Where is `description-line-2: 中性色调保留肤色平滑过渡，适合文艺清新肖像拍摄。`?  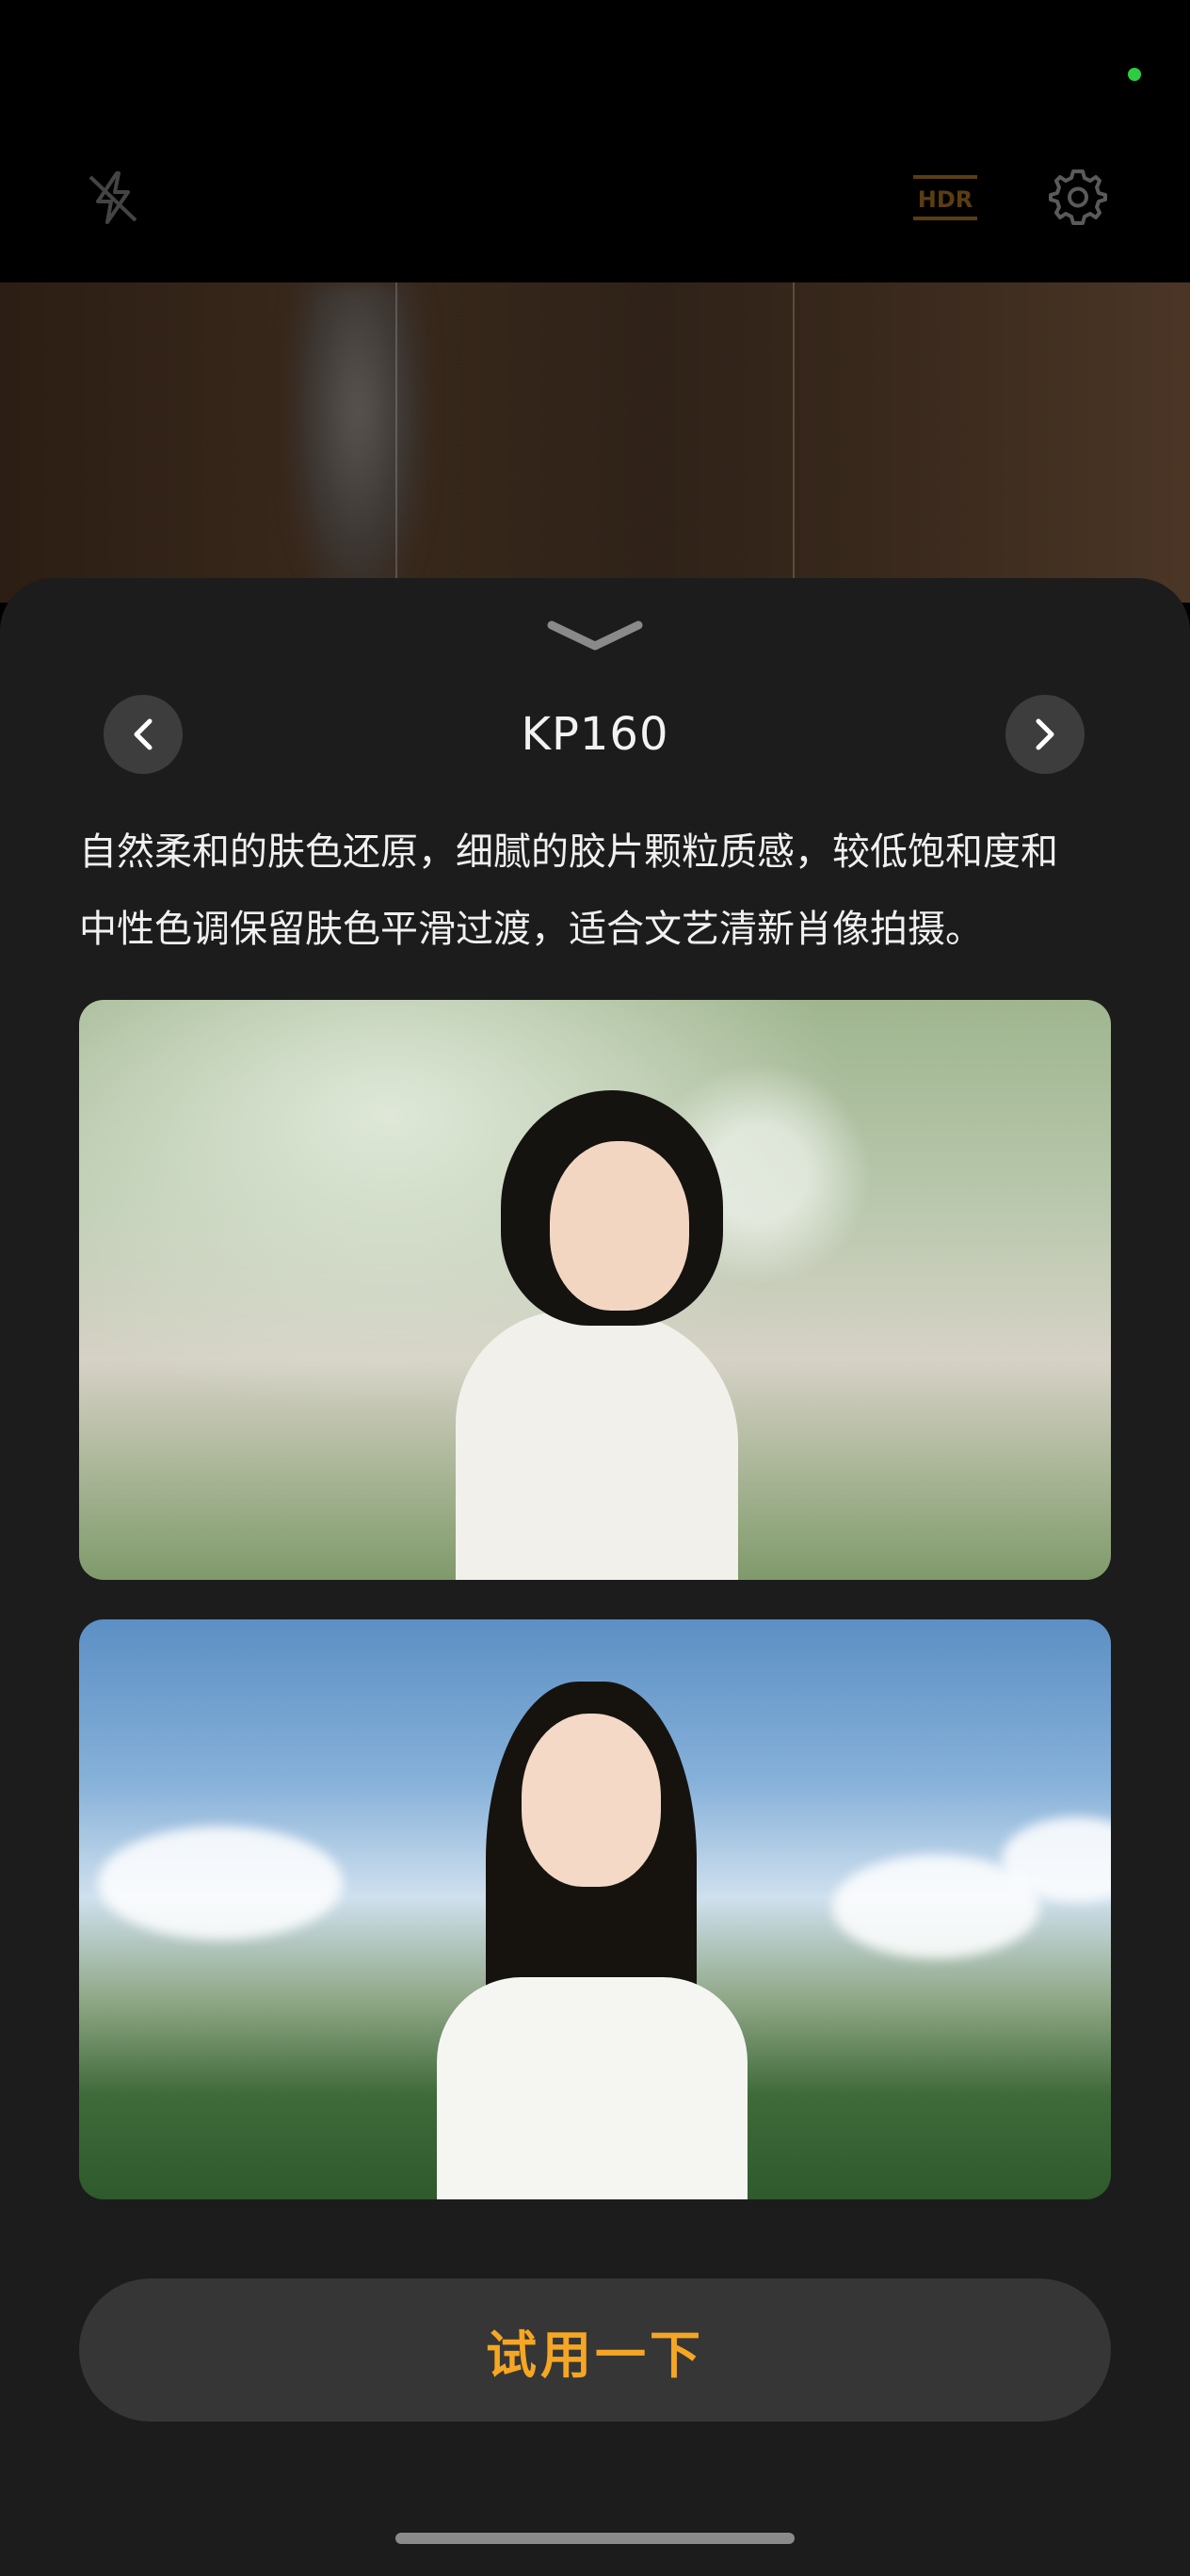
description-line-2: 中性色调保留肤色平滑过渡，适合文艺清新肖像拍摄。 is located at coordinates (531, 929).